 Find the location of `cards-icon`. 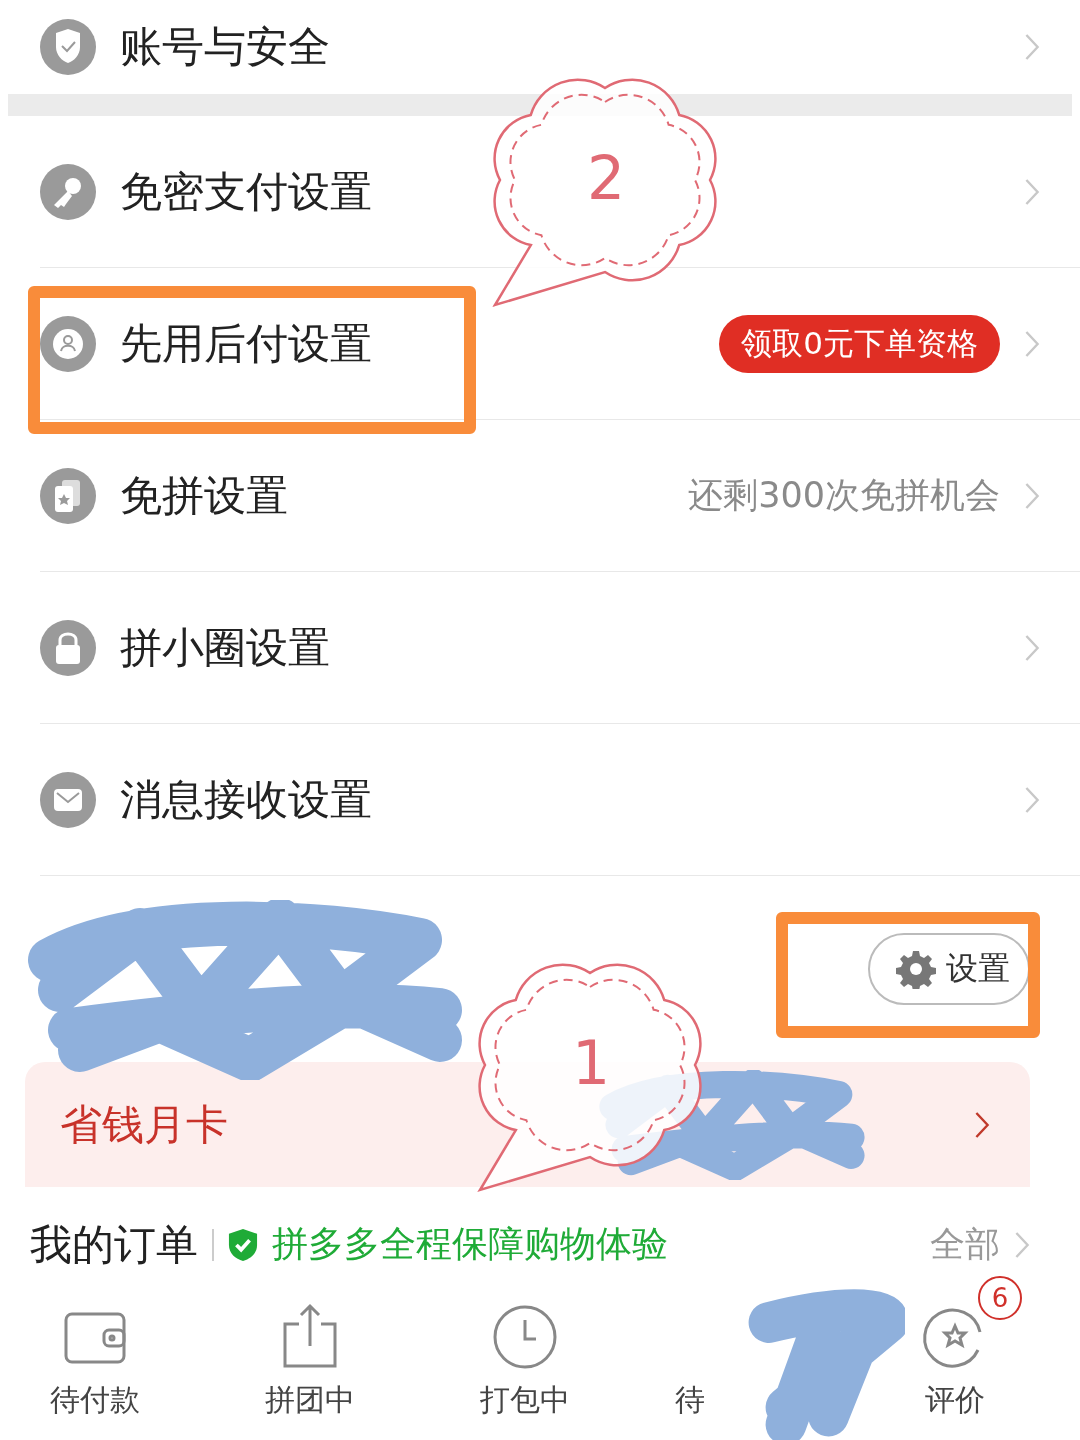

cards-icon is located at coordinates (68, 495).